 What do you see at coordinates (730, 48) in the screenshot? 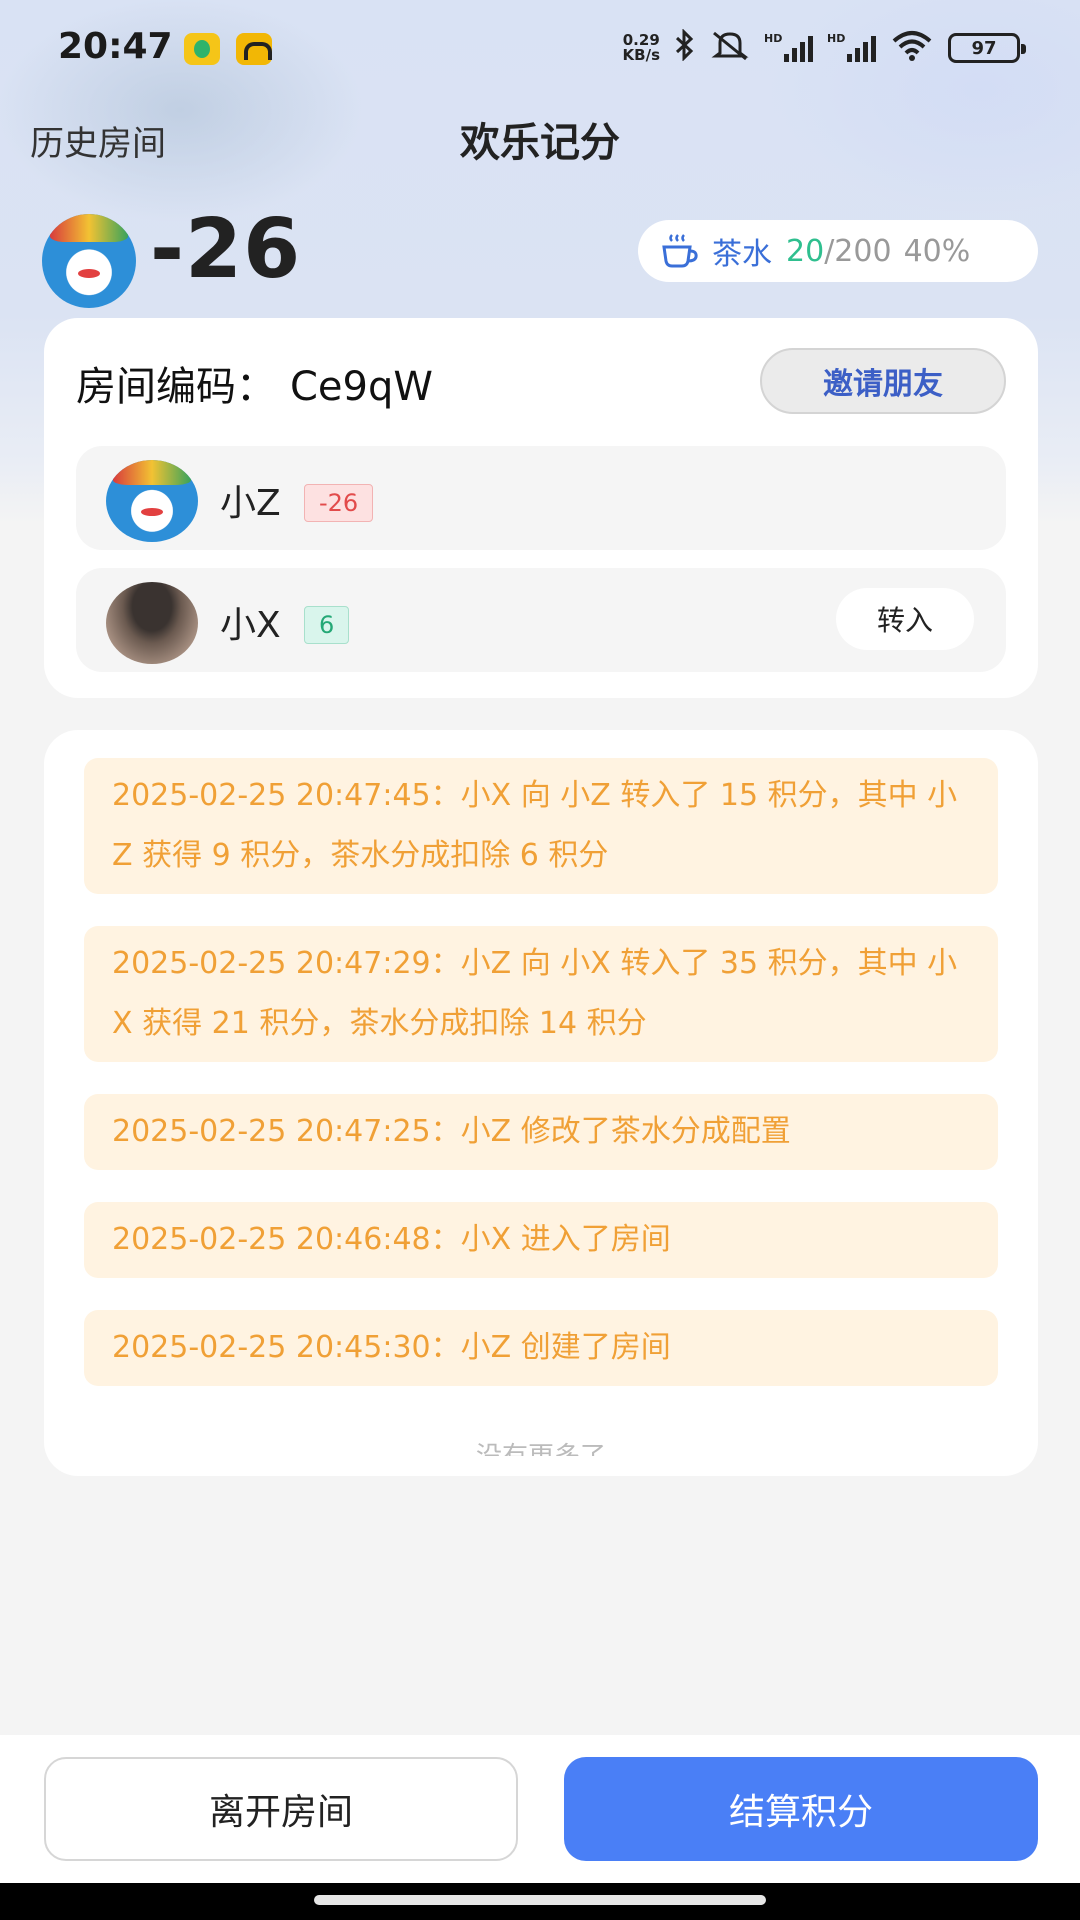
I see `mute-icon` at bounding box center [730, 48].